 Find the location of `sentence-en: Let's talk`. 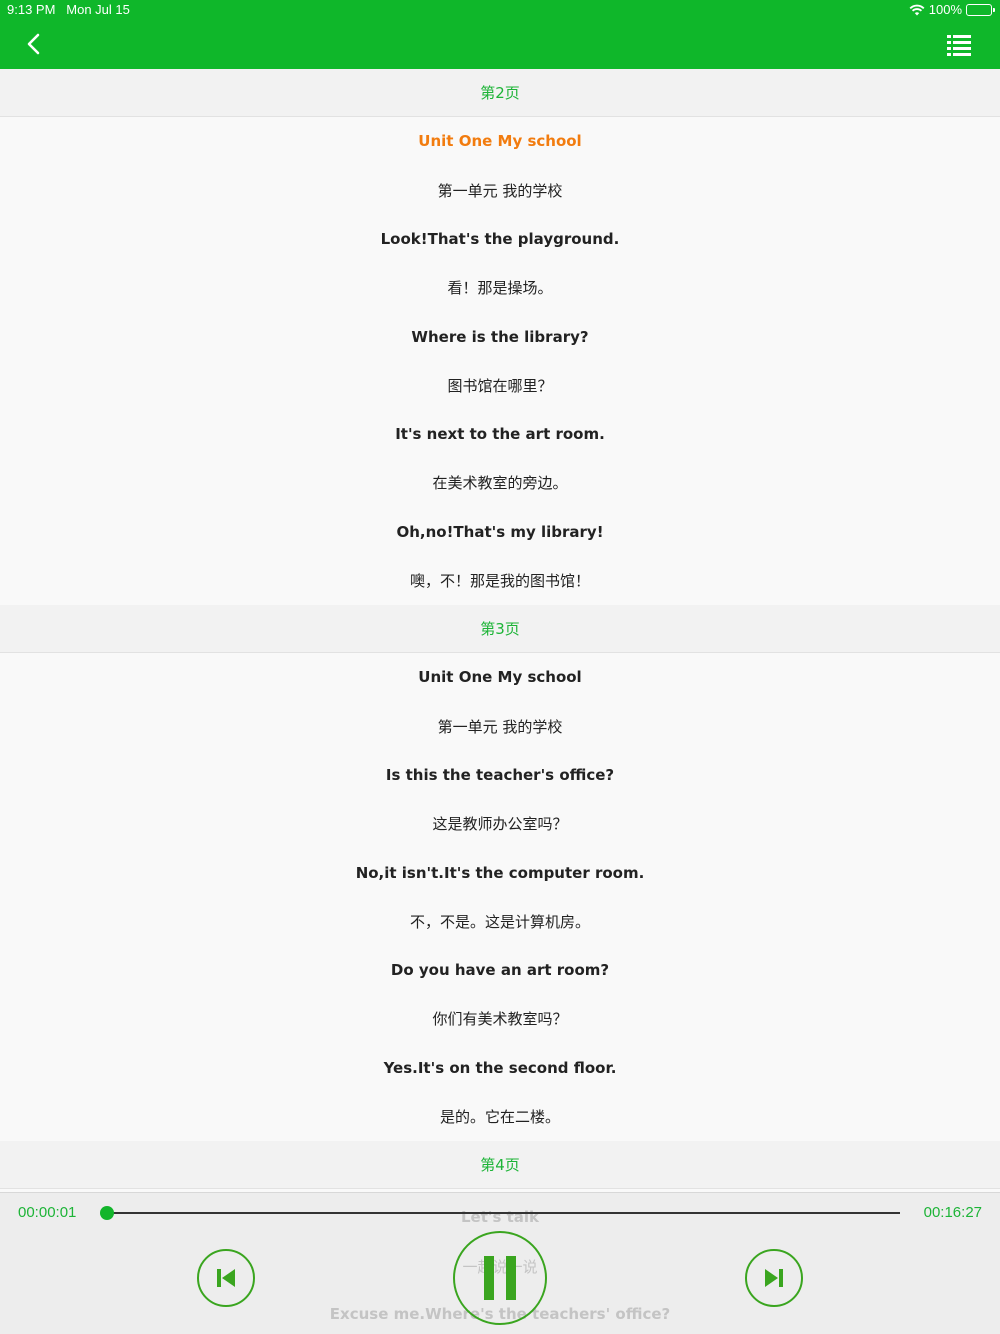

sentence-en: Let's talk is located at coordinates (500, 1217).